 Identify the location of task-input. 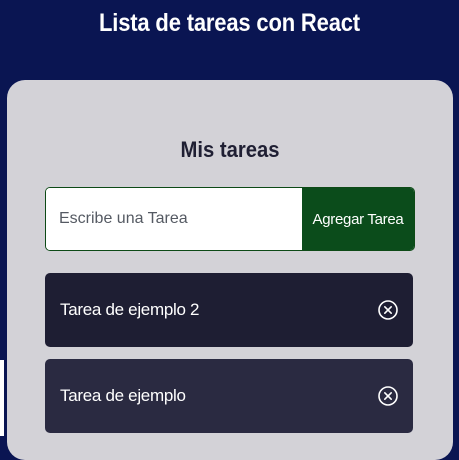
(174, 219).